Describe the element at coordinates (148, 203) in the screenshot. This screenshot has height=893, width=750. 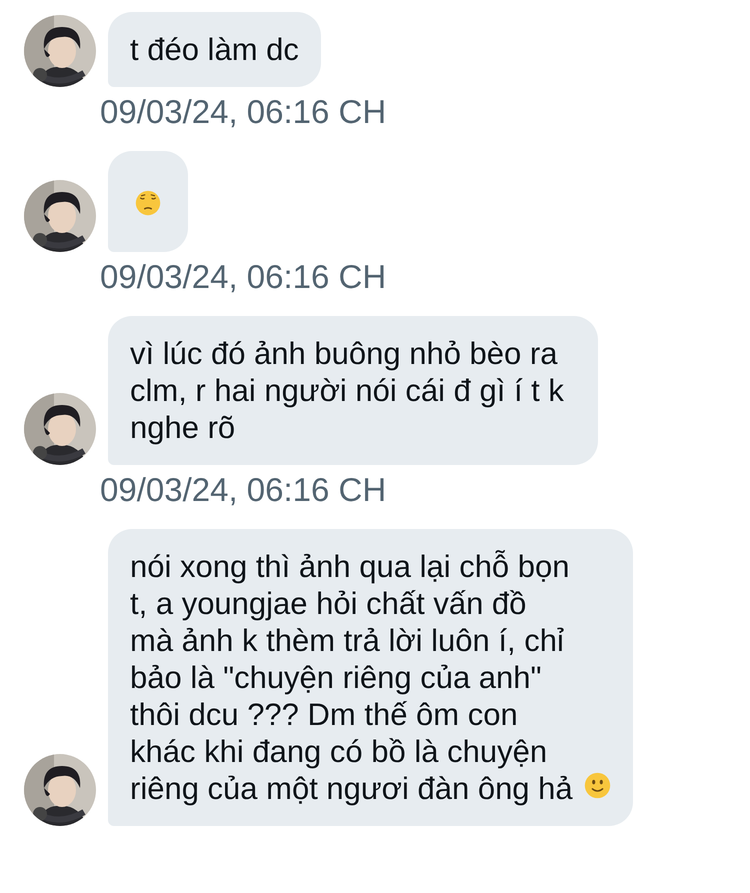
I see `sad-face-icon` at that location.